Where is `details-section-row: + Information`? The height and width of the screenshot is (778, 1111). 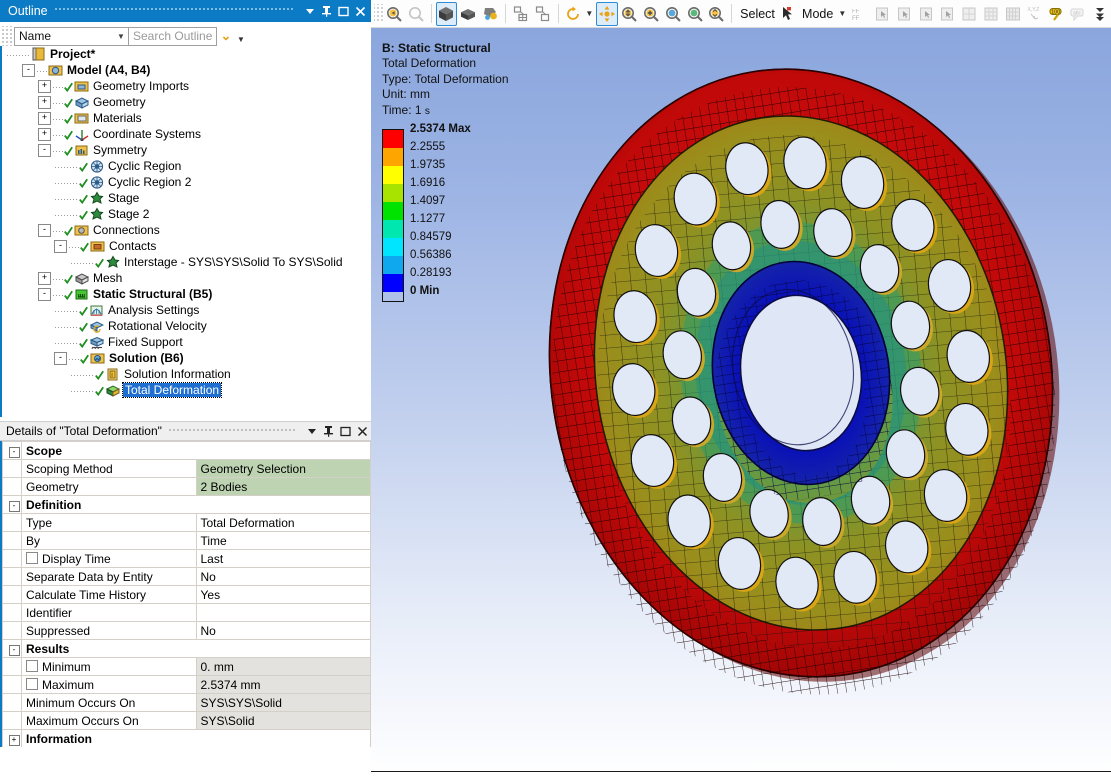
details-section-row: + Information is located at coordinates (186, 738).